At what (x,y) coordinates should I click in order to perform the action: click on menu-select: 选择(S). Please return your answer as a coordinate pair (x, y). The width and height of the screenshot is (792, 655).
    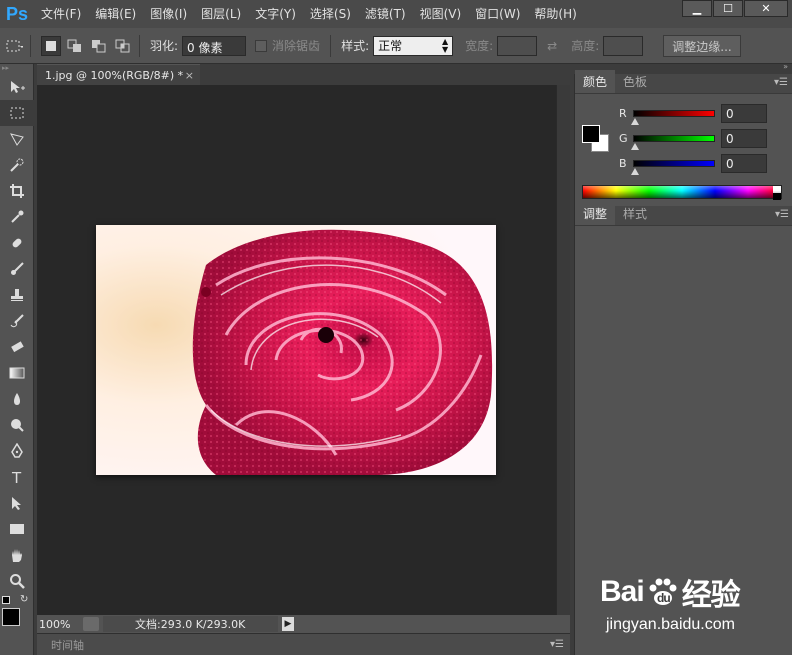
    Looking at the image, I should click on (330, 14).